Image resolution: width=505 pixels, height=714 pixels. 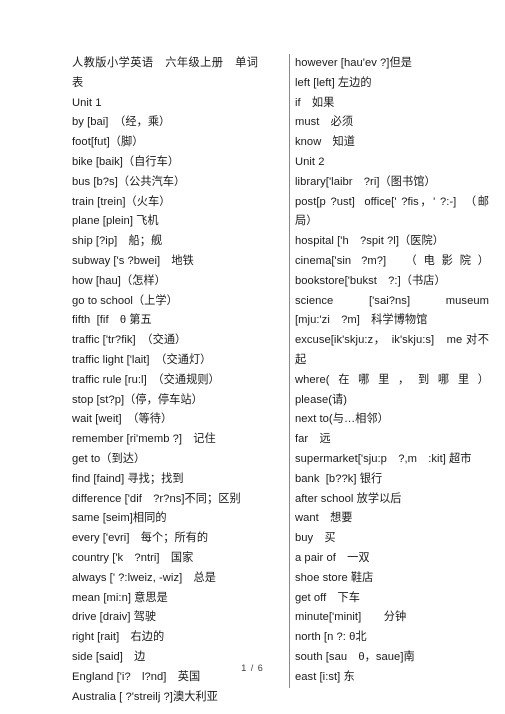 I want to click on word-entry-australia: Australia [ ?'streilj ?]澳大利亚, so click(x=145, y=696).